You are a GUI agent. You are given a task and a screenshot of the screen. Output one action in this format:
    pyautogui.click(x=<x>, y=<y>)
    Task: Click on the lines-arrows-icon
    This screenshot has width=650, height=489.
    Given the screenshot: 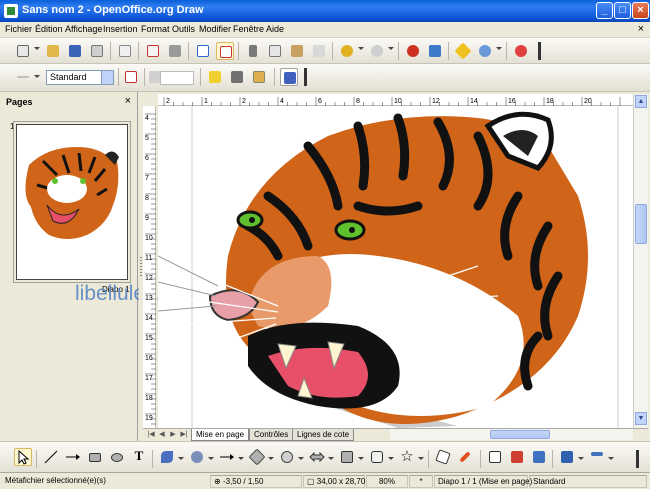 What is the action you would take?
    pyautogui.click(x=227, y=457)
    